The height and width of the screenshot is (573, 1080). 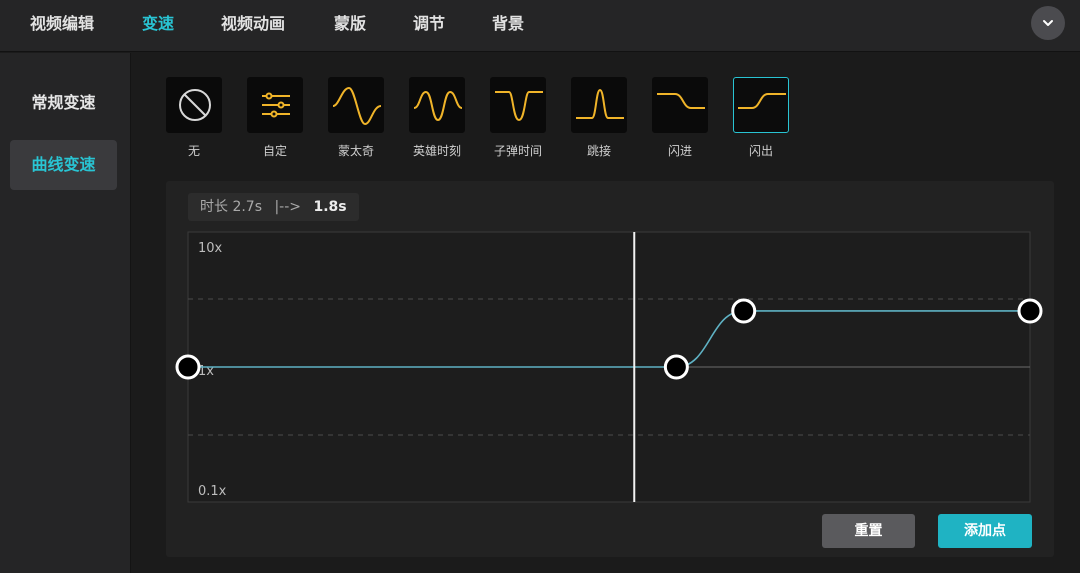 I want to click on preset-flash-in: 闪进, so click(x=681, y=117).